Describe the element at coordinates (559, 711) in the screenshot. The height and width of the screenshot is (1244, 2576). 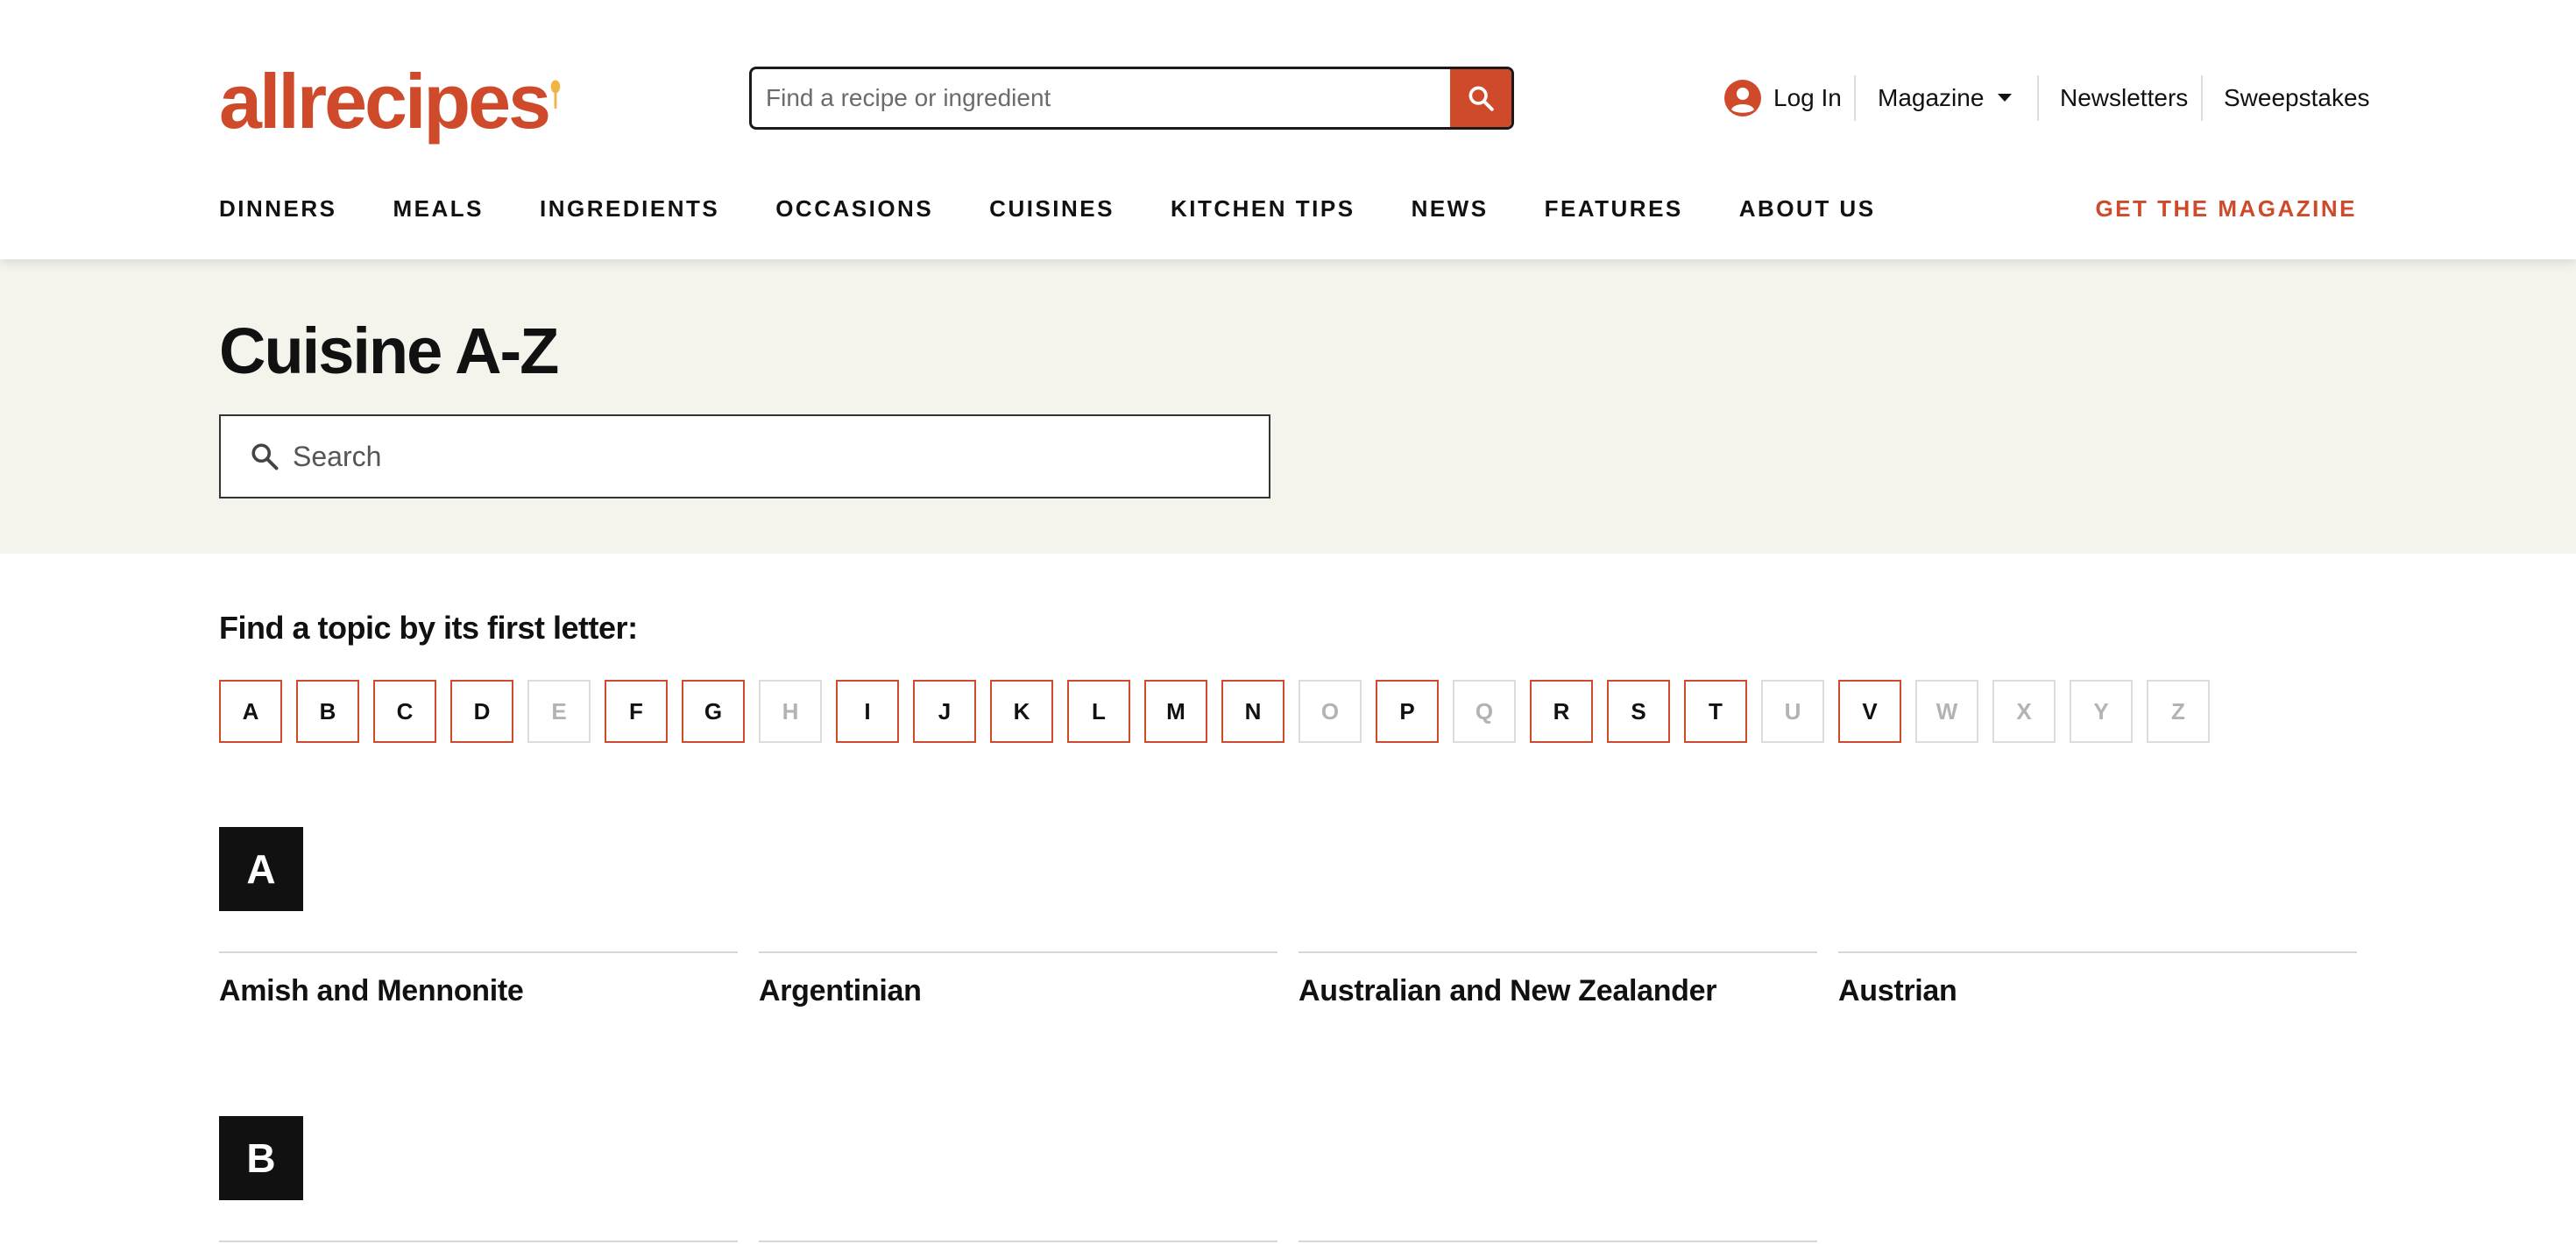
I see `letter-button-e: E` at that location.